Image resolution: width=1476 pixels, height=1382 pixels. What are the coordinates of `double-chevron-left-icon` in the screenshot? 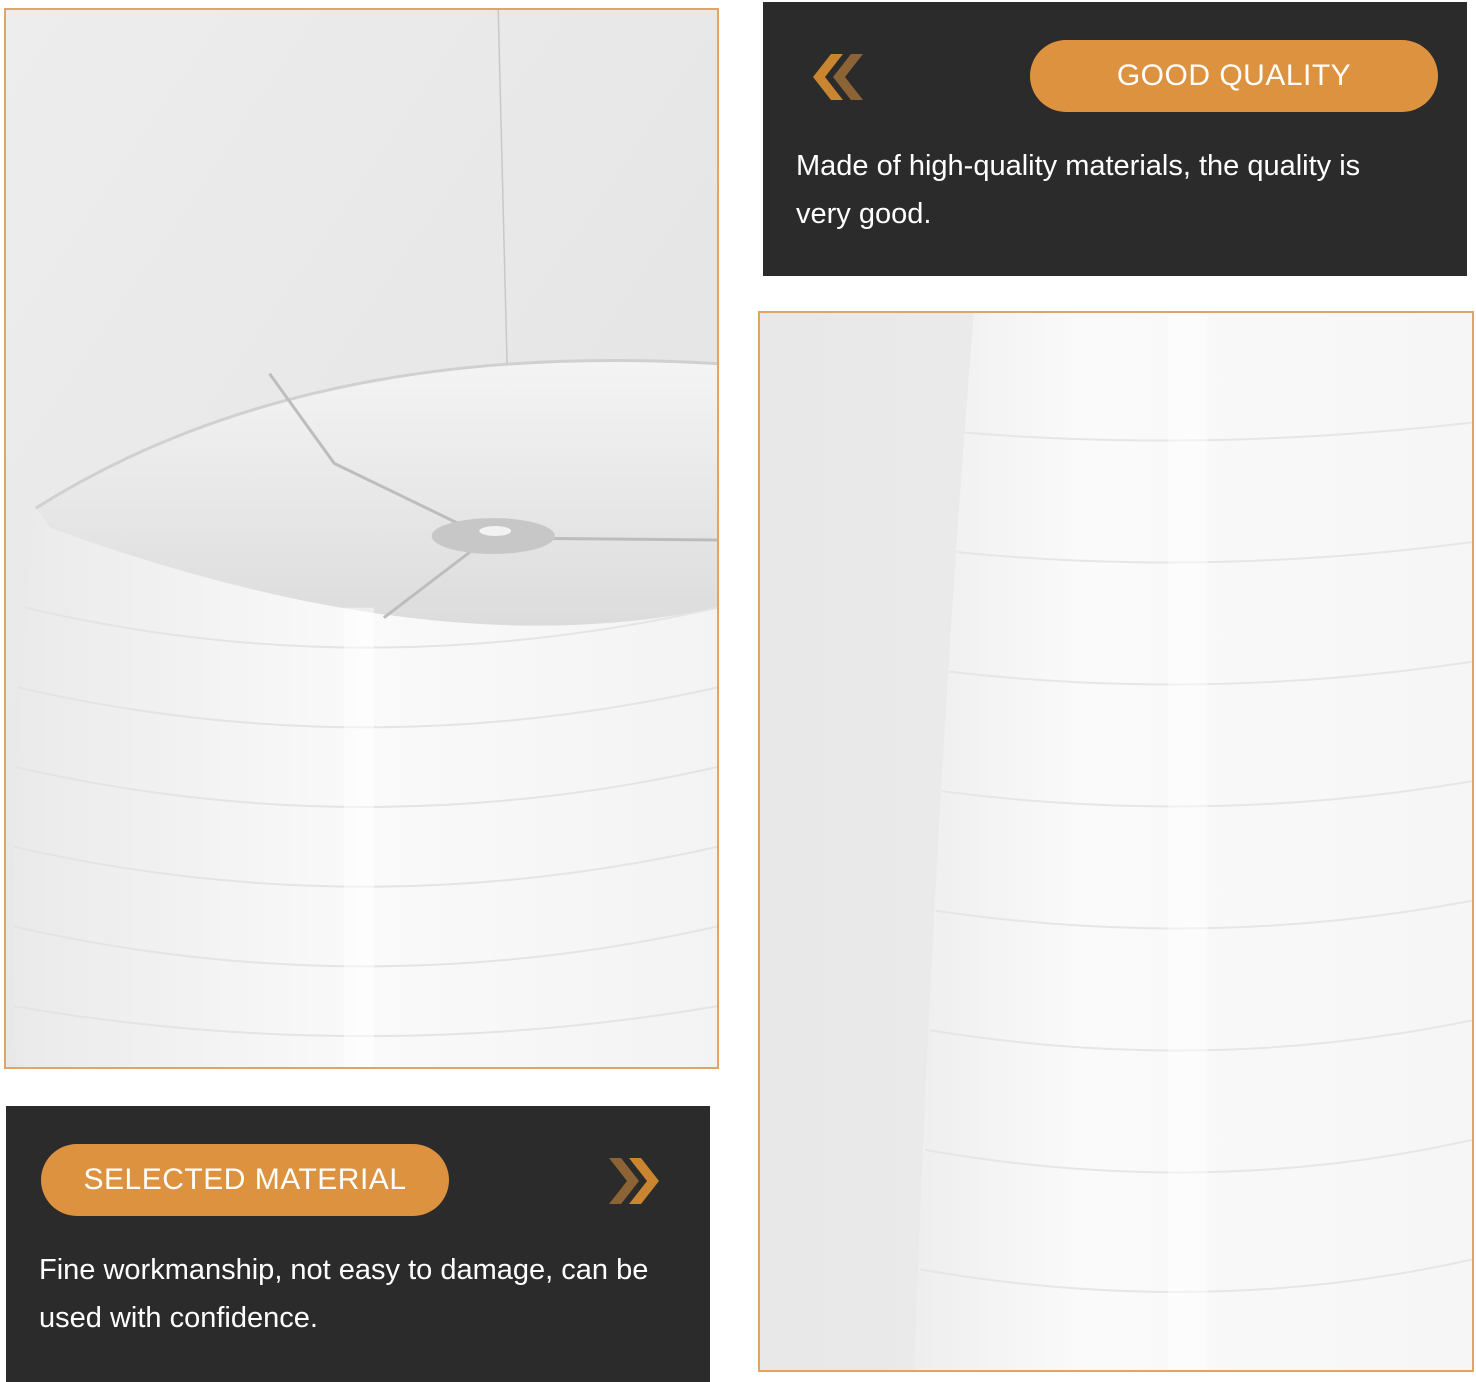 It's located at (838, 77).